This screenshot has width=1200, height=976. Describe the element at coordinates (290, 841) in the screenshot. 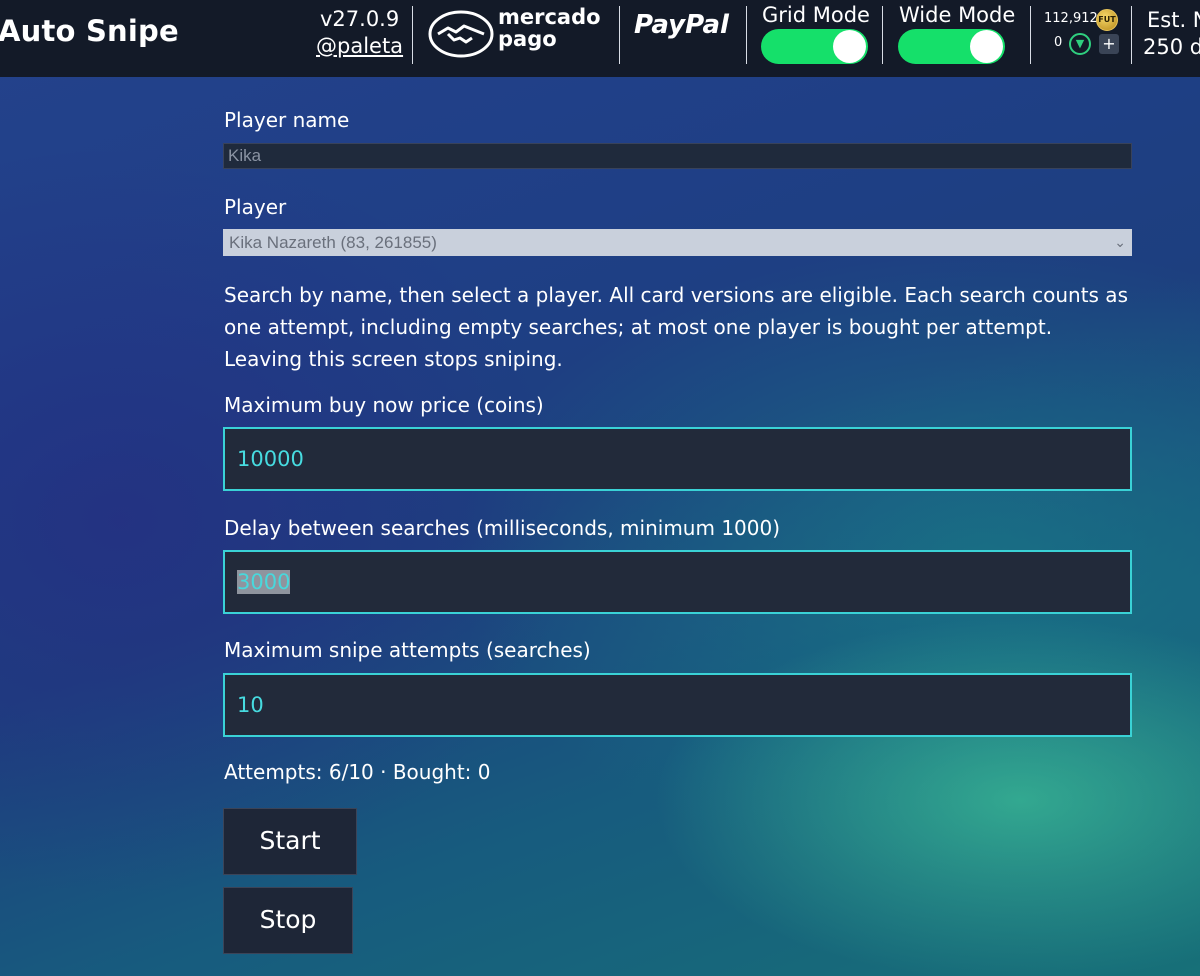

I see `start-button: Start` at that location.